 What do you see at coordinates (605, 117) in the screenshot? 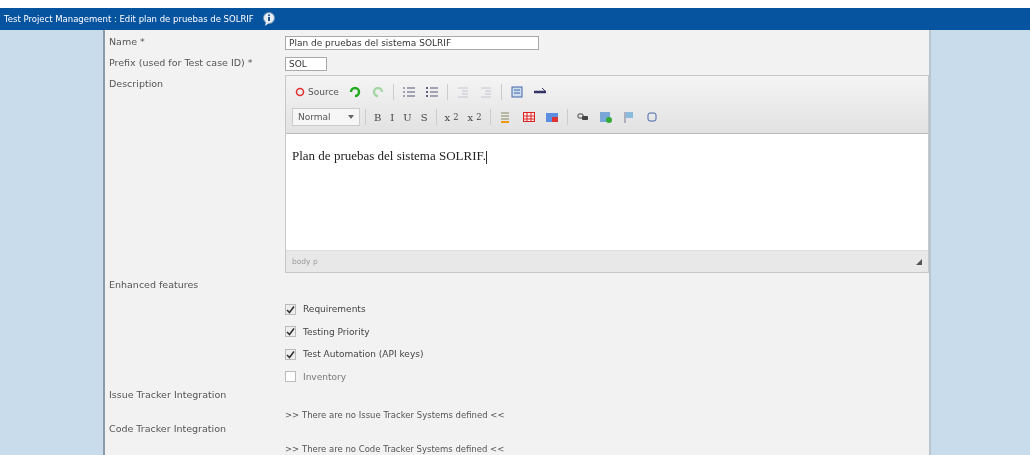
I see `insert-image-icon` at bounding box center [605, 117].